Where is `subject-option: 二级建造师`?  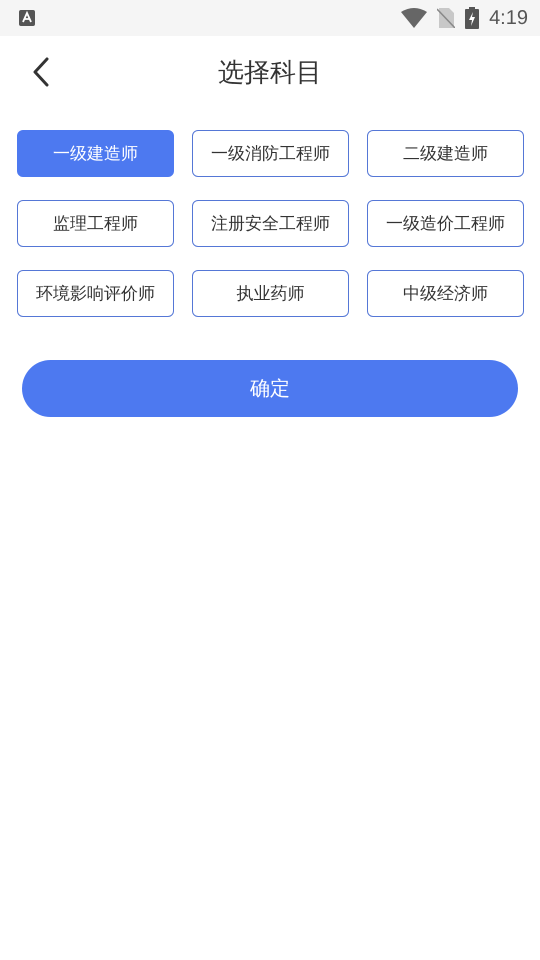
subject-option: 二级建造师 is located at coordinates (445, 153).